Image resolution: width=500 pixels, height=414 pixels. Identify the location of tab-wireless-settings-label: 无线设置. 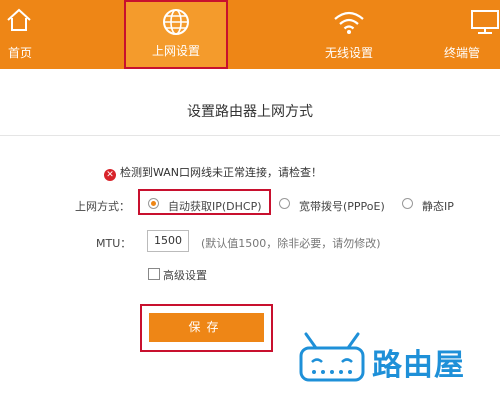
(348, 53).